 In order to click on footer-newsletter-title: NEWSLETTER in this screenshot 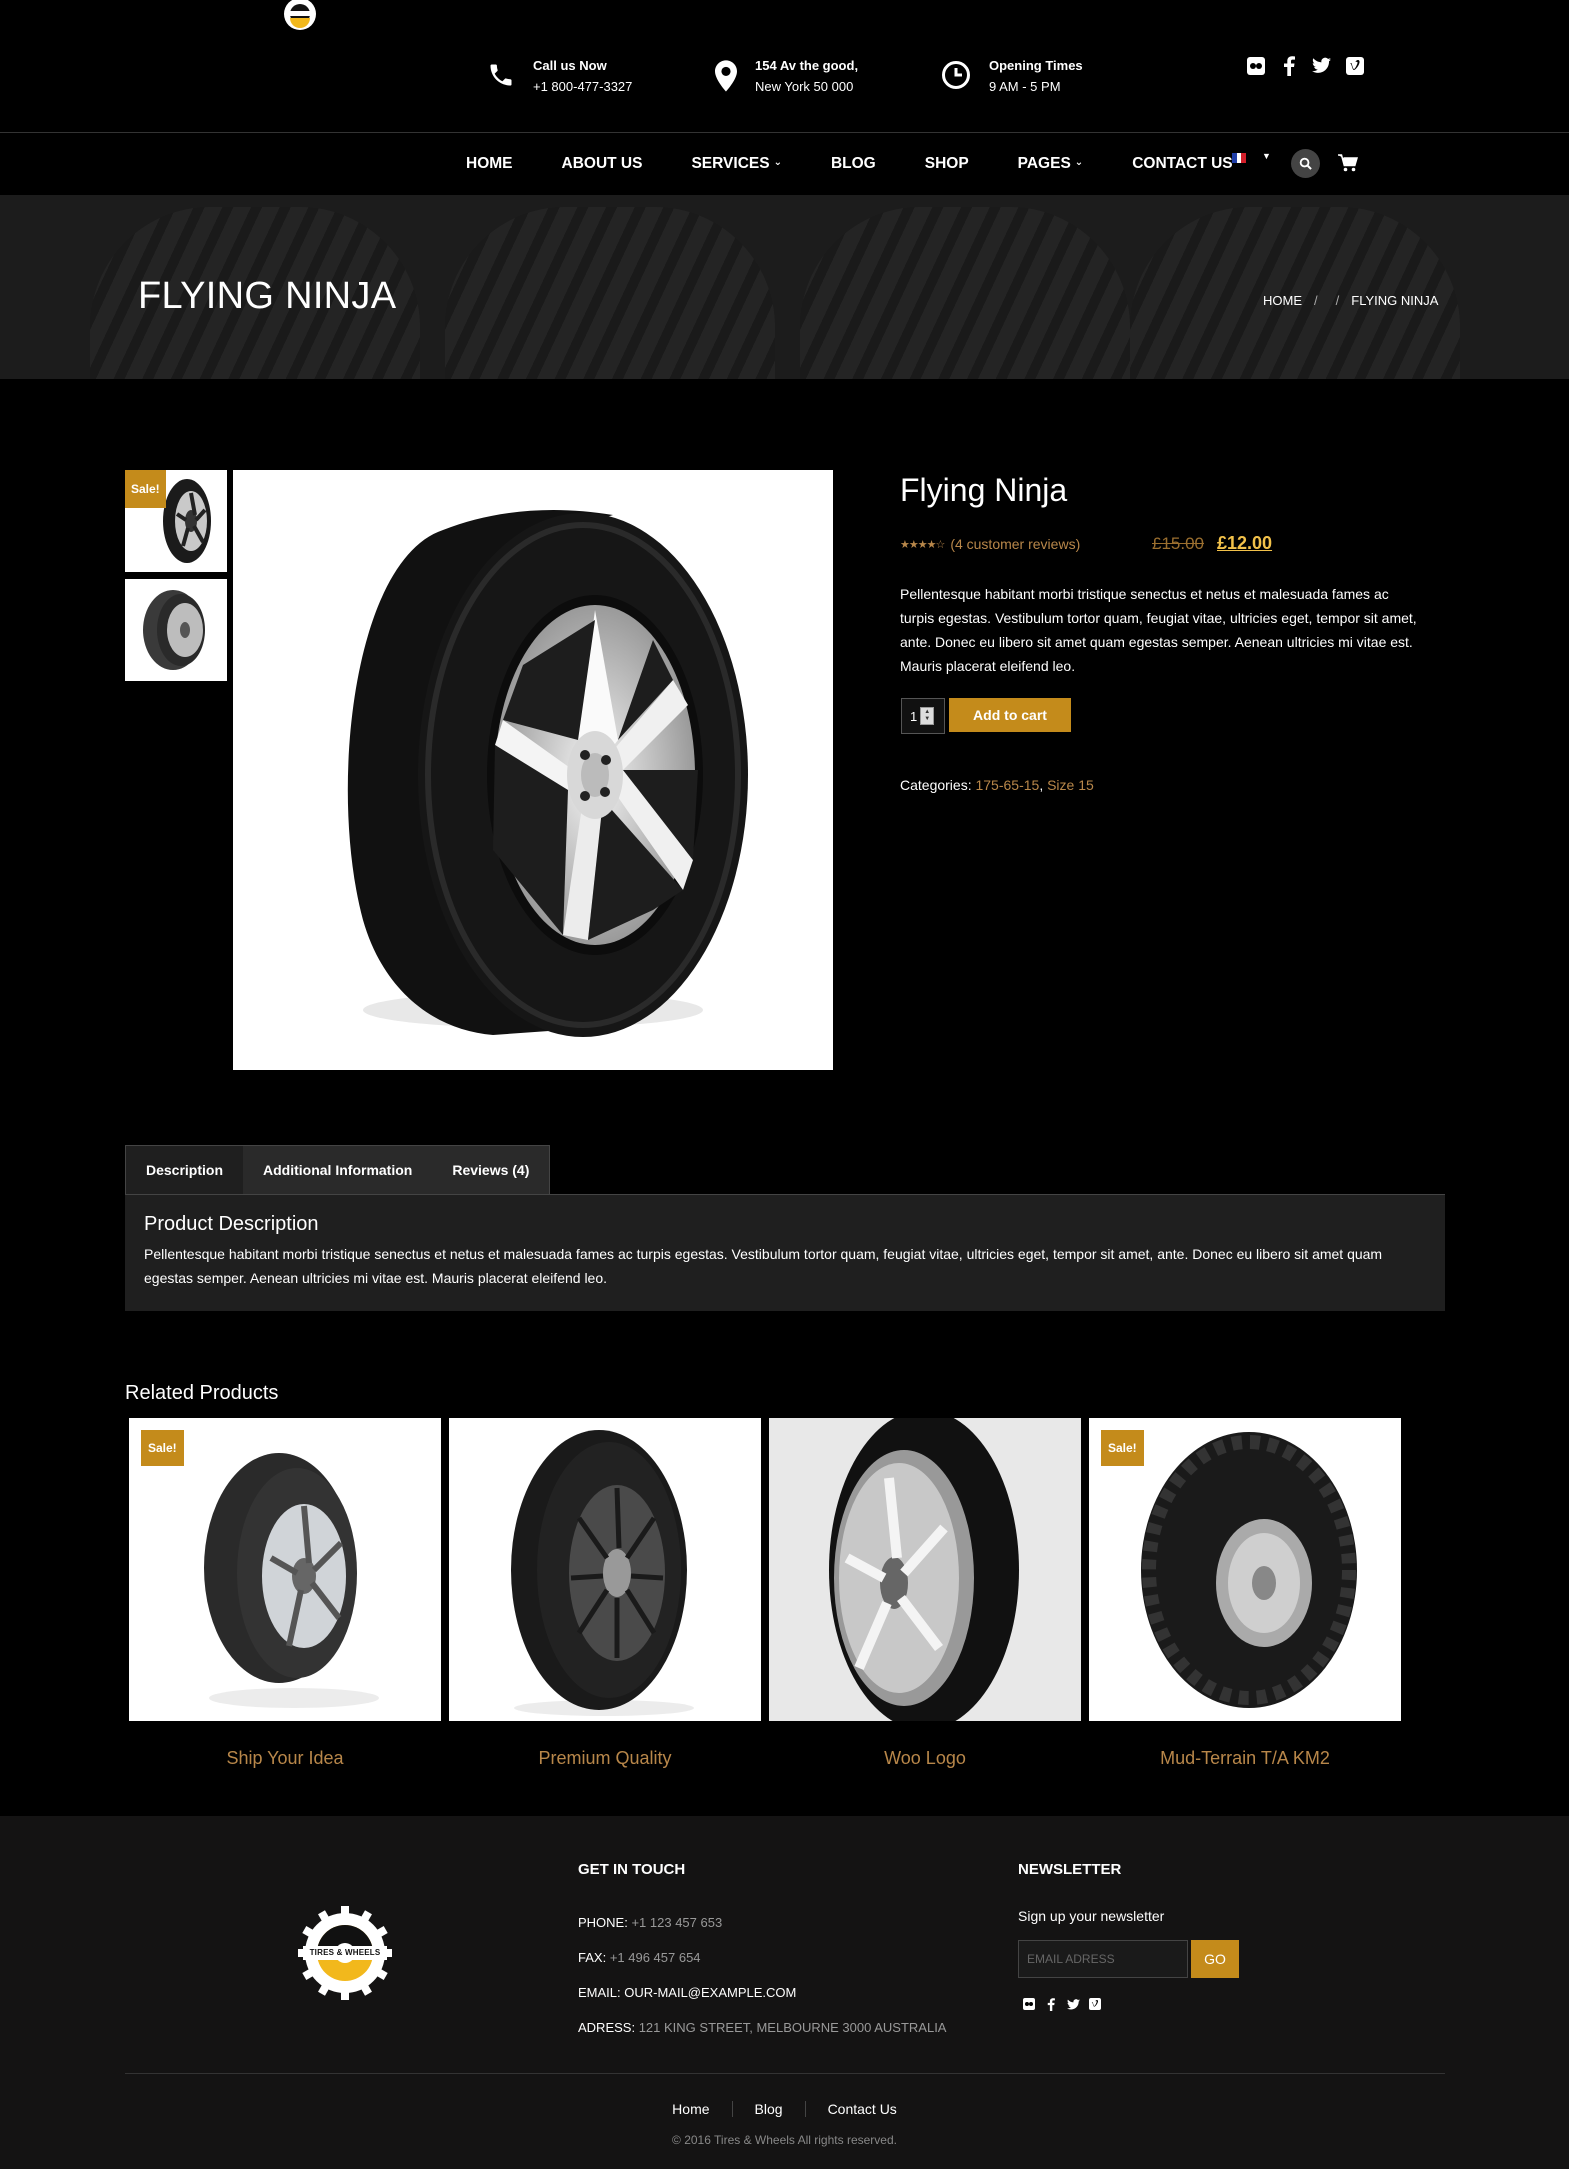, I will do `click(1070, 1869)`.